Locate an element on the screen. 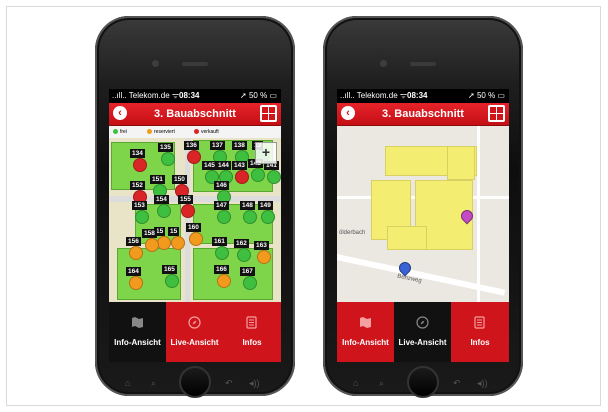 The image size is (608, 412). tab-label: Live-Ansicht is located at coordinates (194, 342).